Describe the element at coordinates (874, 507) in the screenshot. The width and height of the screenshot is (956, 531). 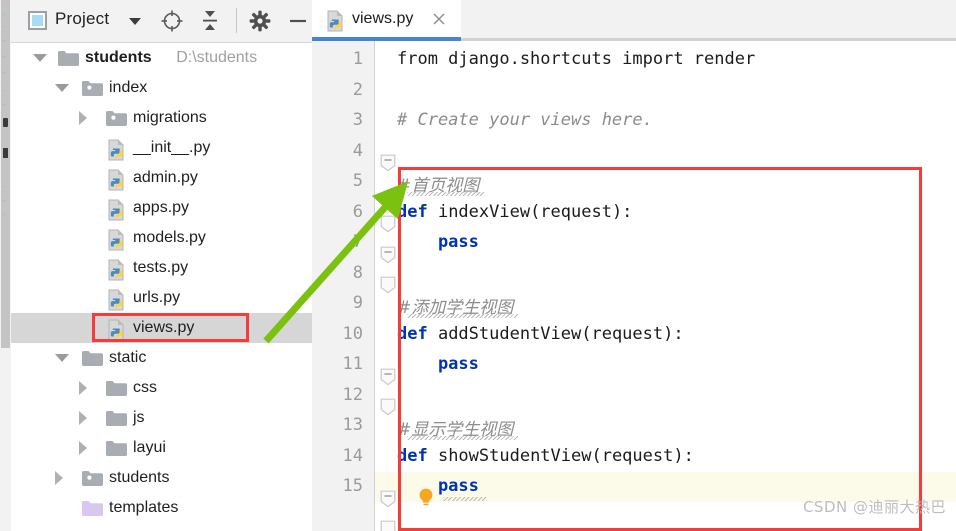
I see `watermark: CSDN @迪丽大热巴` at that location.